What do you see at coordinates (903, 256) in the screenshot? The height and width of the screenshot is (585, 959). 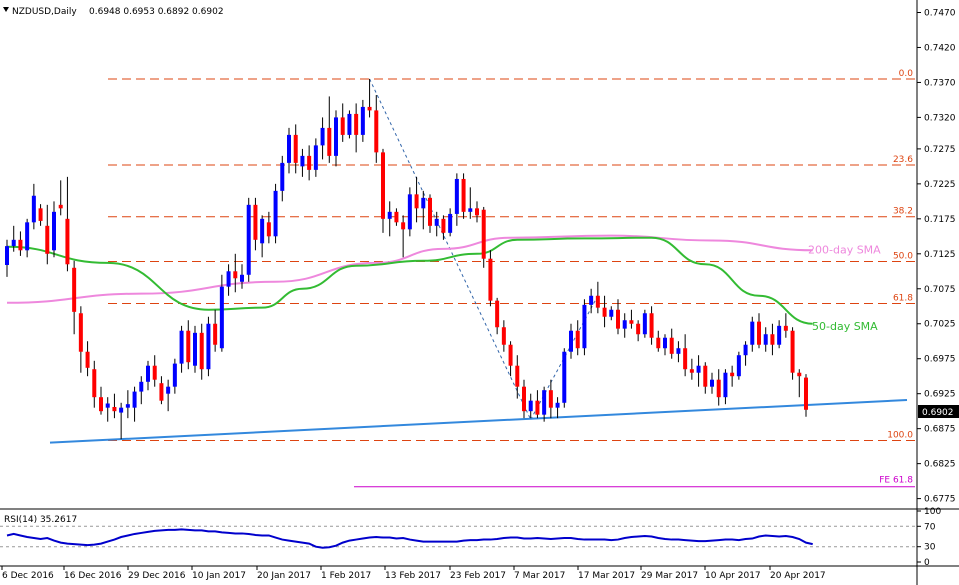 I see `fib-label: 50.0` at bounding box center [903, 256].